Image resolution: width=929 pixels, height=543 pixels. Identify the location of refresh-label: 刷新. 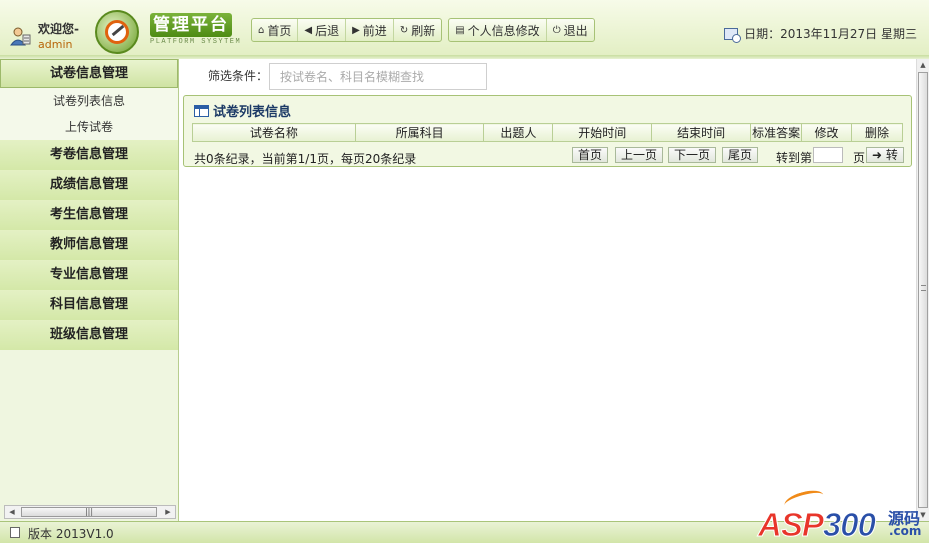
(423, 30).